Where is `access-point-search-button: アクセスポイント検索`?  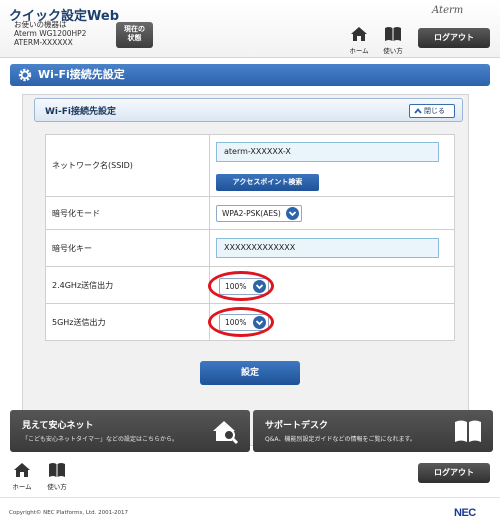 access-point-search-button: アクセスポイント検索 is located at coordinates (267, 182).